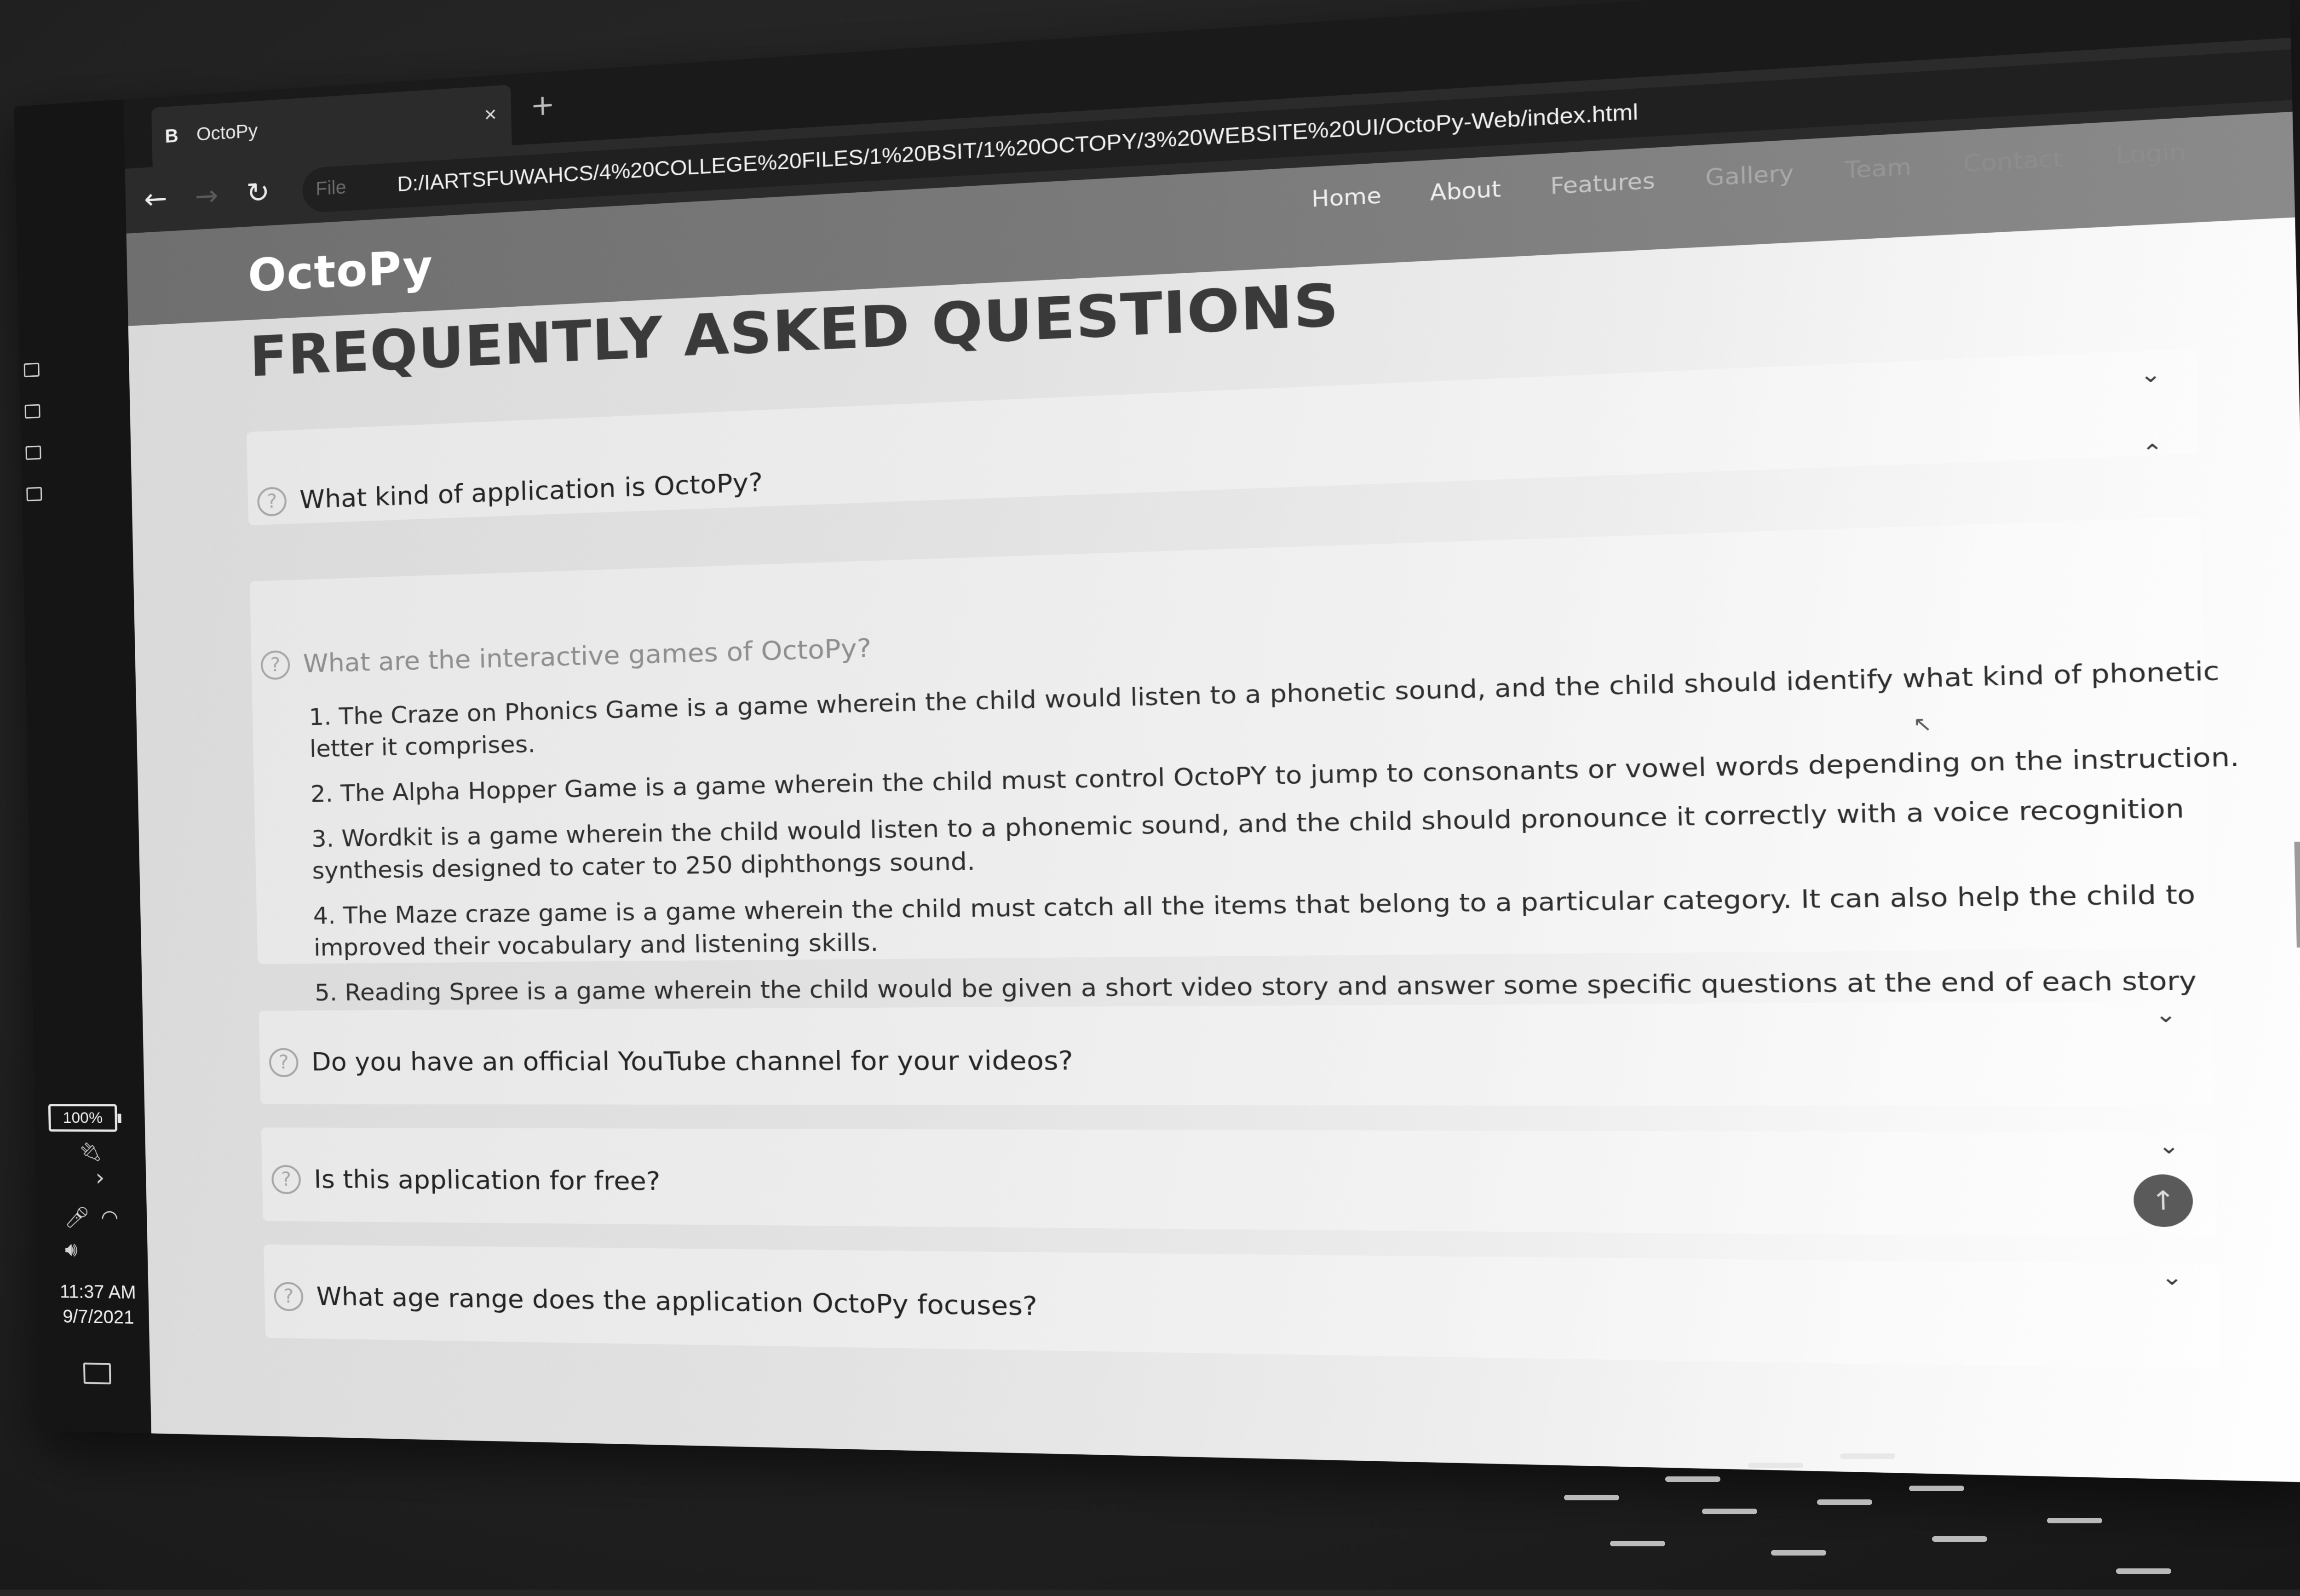 The width and height of the screenshot is (2300, 1596). Describe the element at coordinates (77, 1218) in the screenshot. I see `microphone-icon: 🎤︎` at that location.